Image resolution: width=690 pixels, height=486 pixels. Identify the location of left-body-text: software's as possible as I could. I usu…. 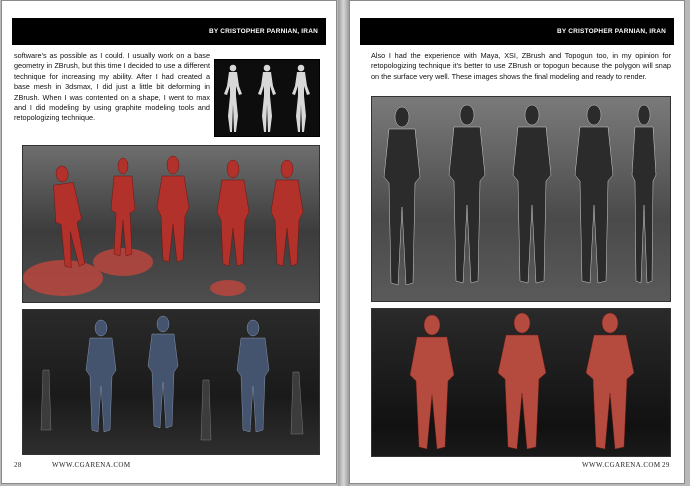
(112, 87).